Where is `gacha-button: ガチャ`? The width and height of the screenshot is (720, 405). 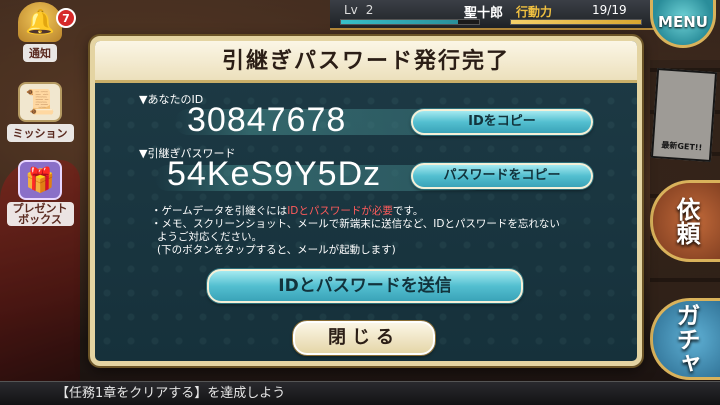
gacha-button: ガチャ is located at coordinates (685, 339).